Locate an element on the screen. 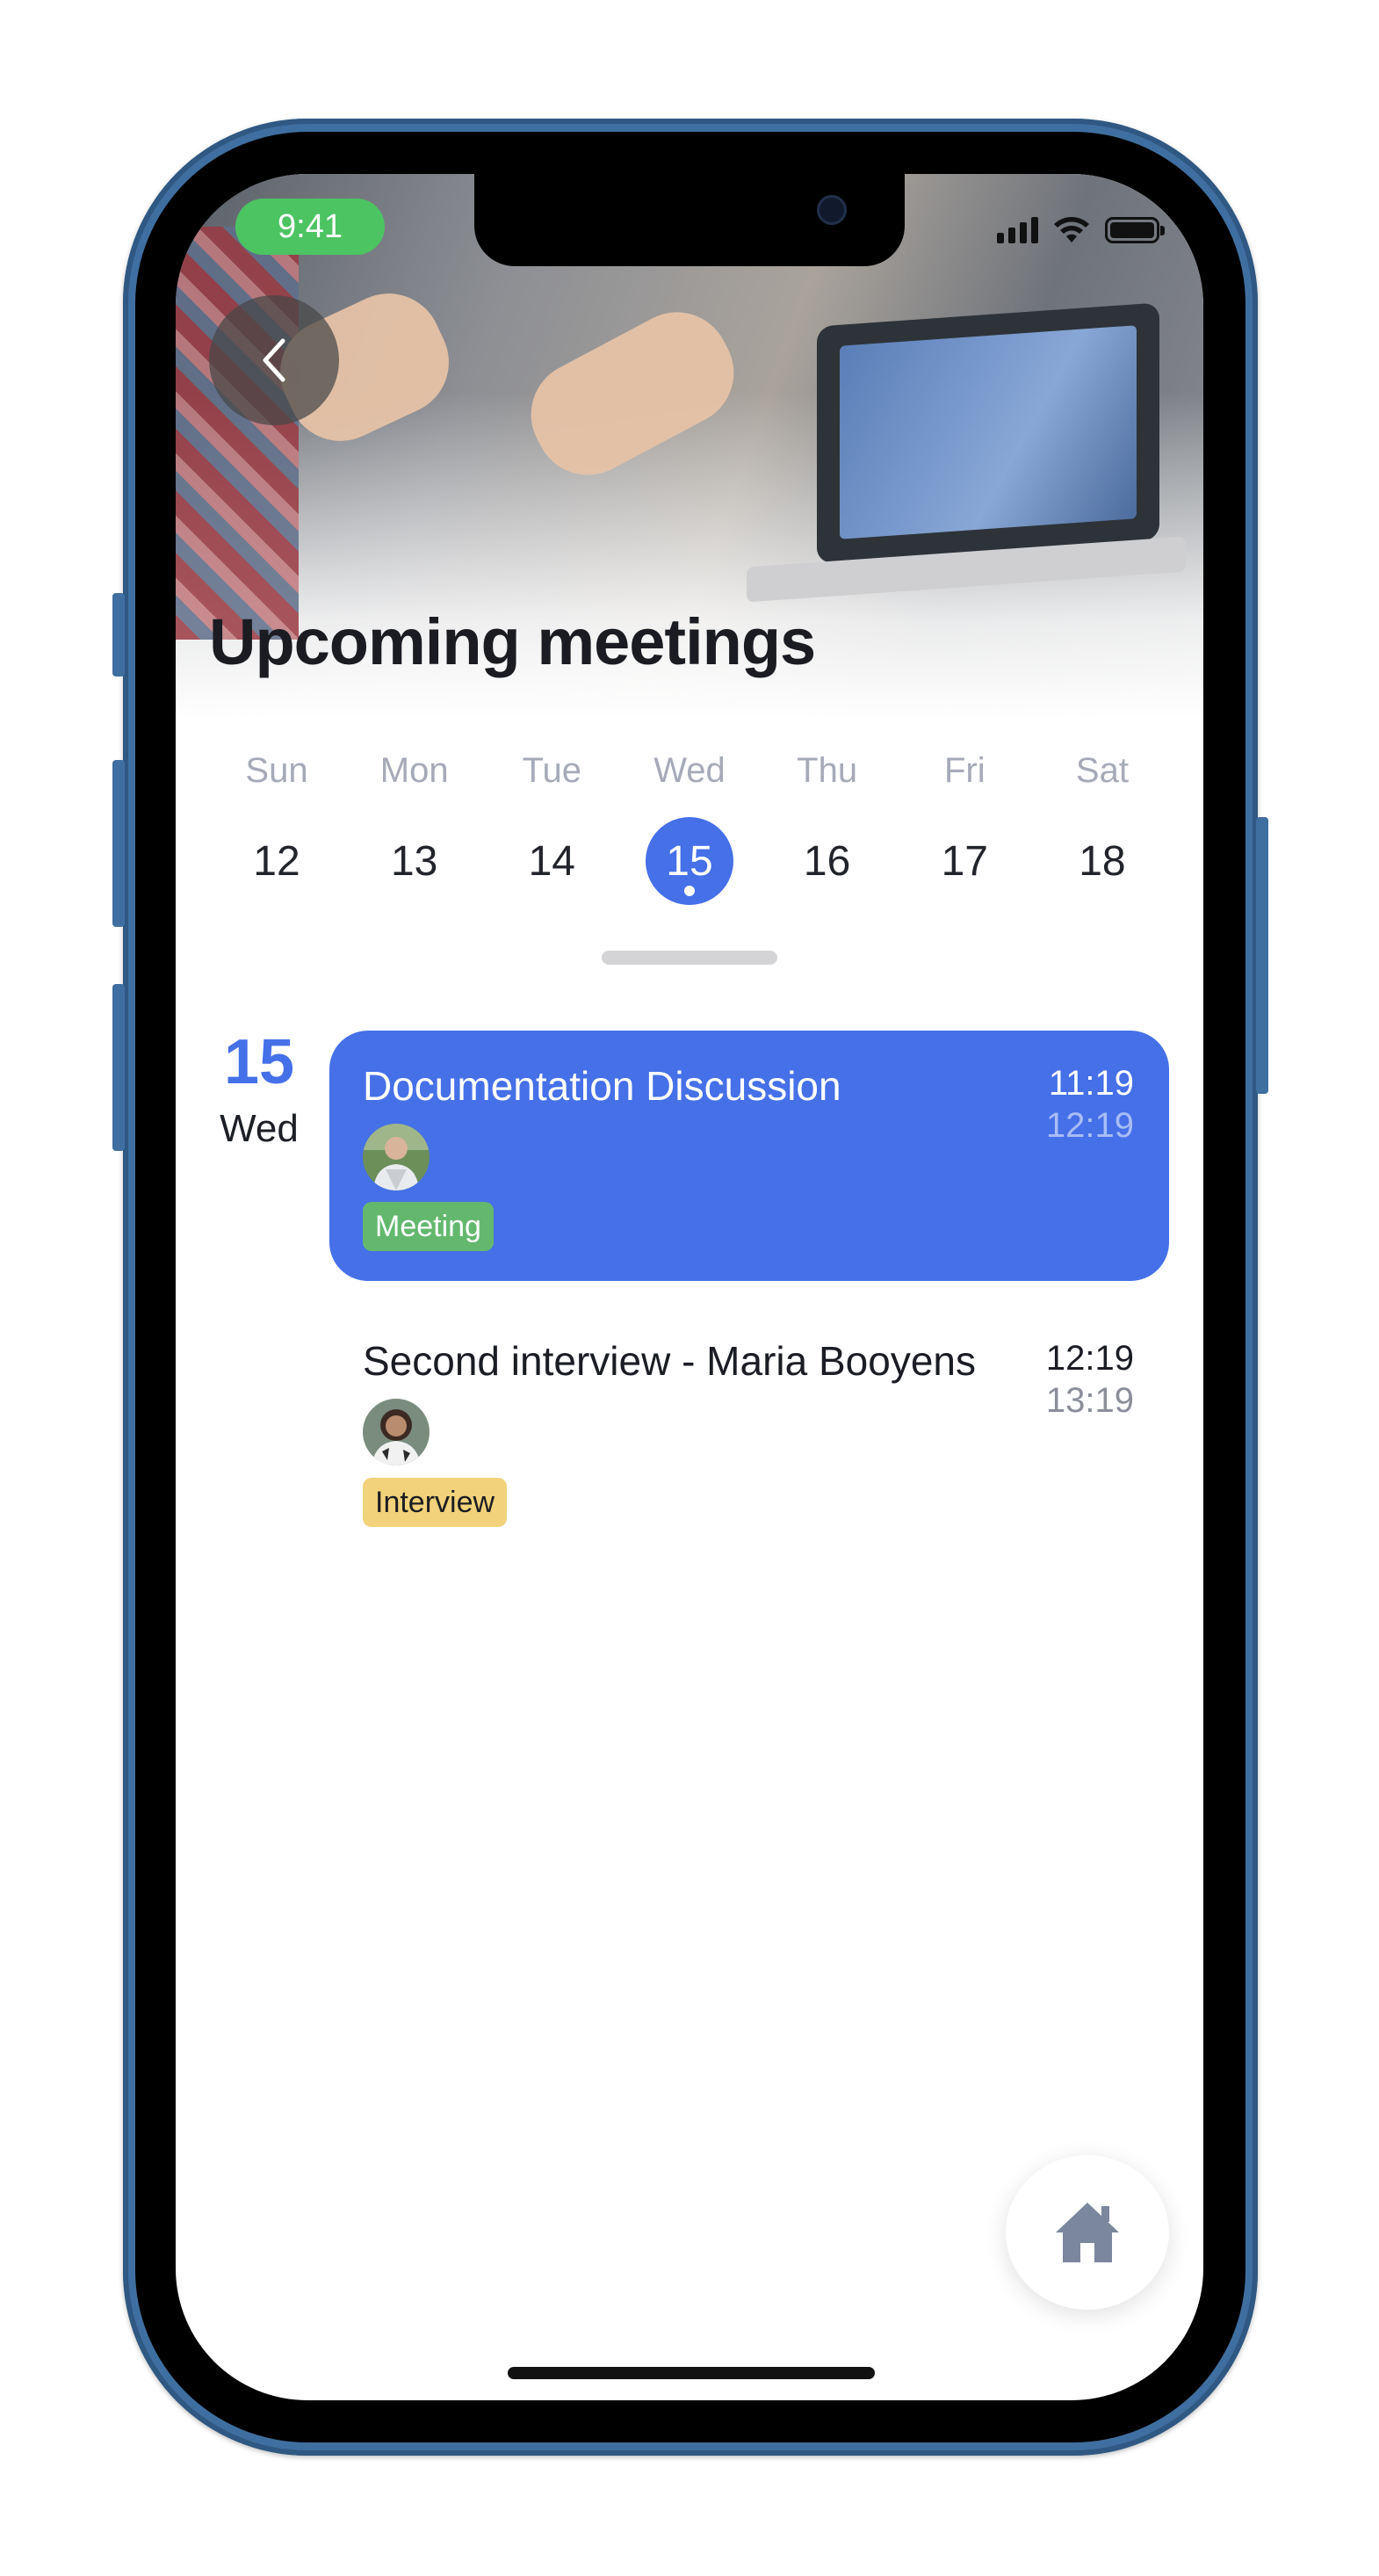 The height and width of the screenshot is (2576, 1379). selected-date-weekday: Wed is located at coordinates (259, 1128).